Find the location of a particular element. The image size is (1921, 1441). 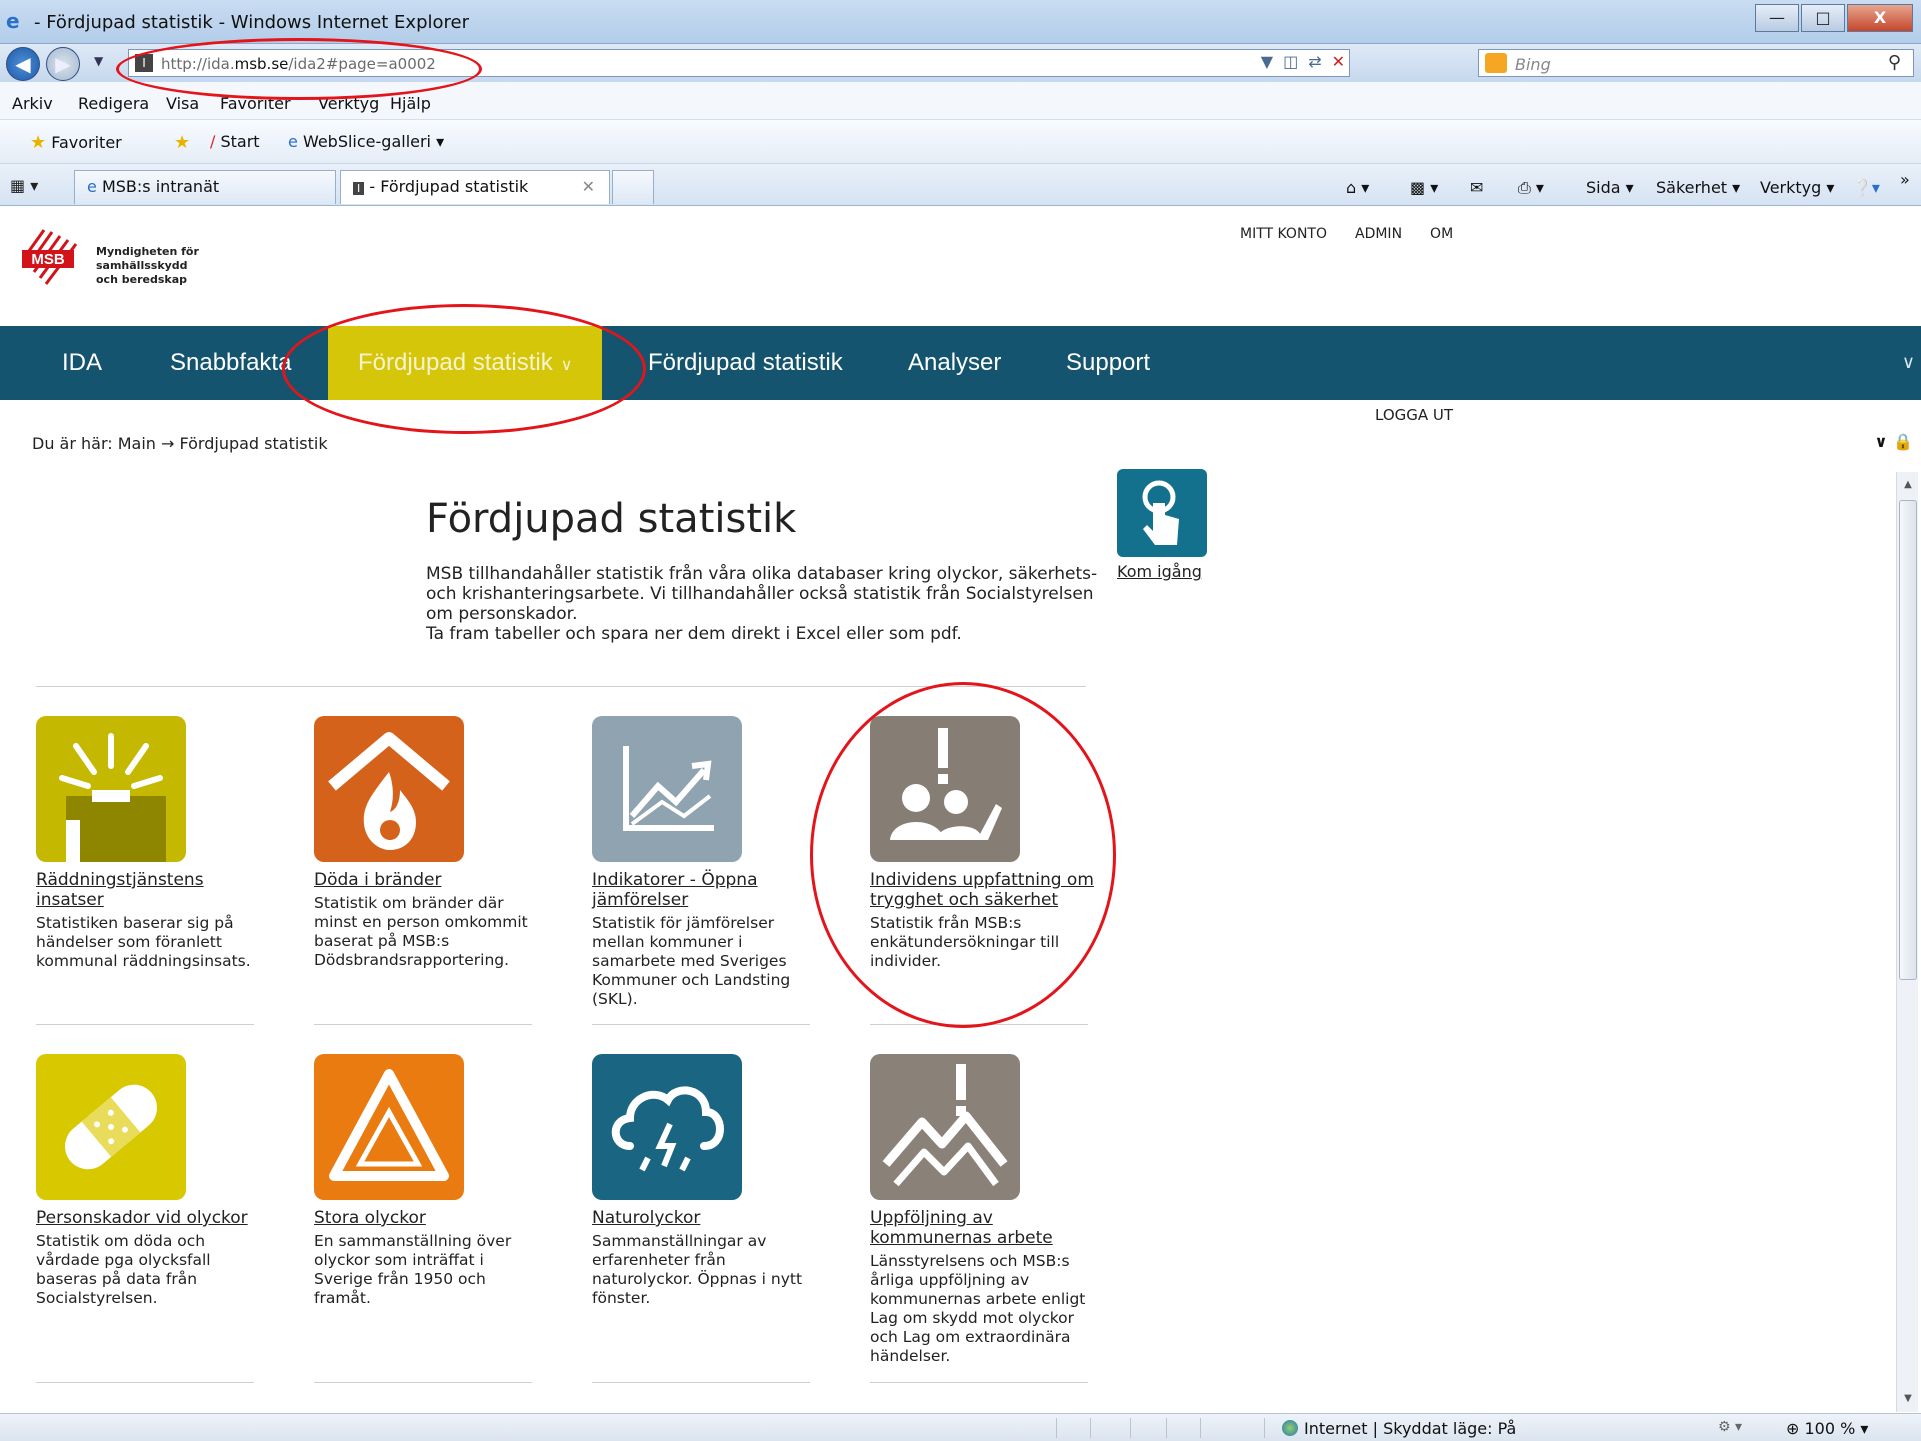

card-title: Personskador vid olyckor is located at coordinates (149, 1218).